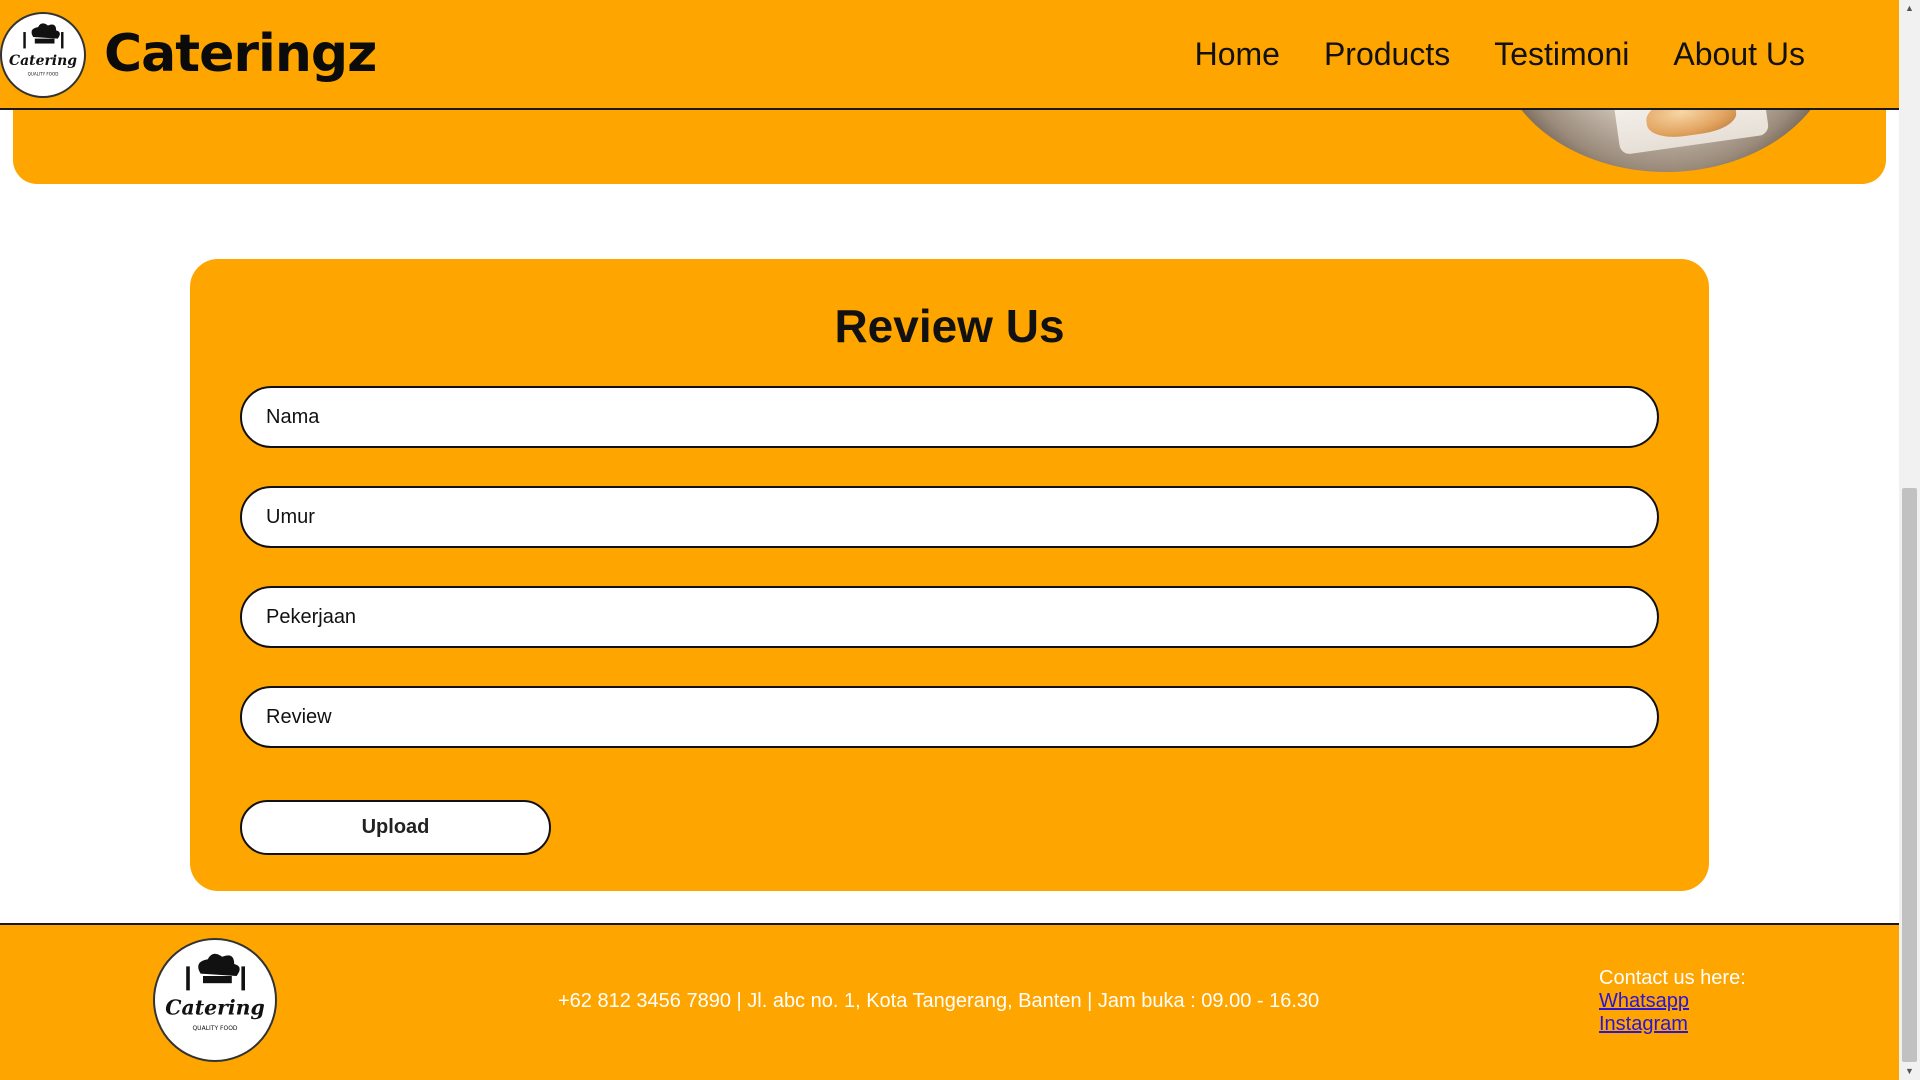 The height and width of the screenshot is (1080, 1920). Describe the element at coordinates (1739, 54) in the screenshot. I see `nav-about-us: About Us` at that location.